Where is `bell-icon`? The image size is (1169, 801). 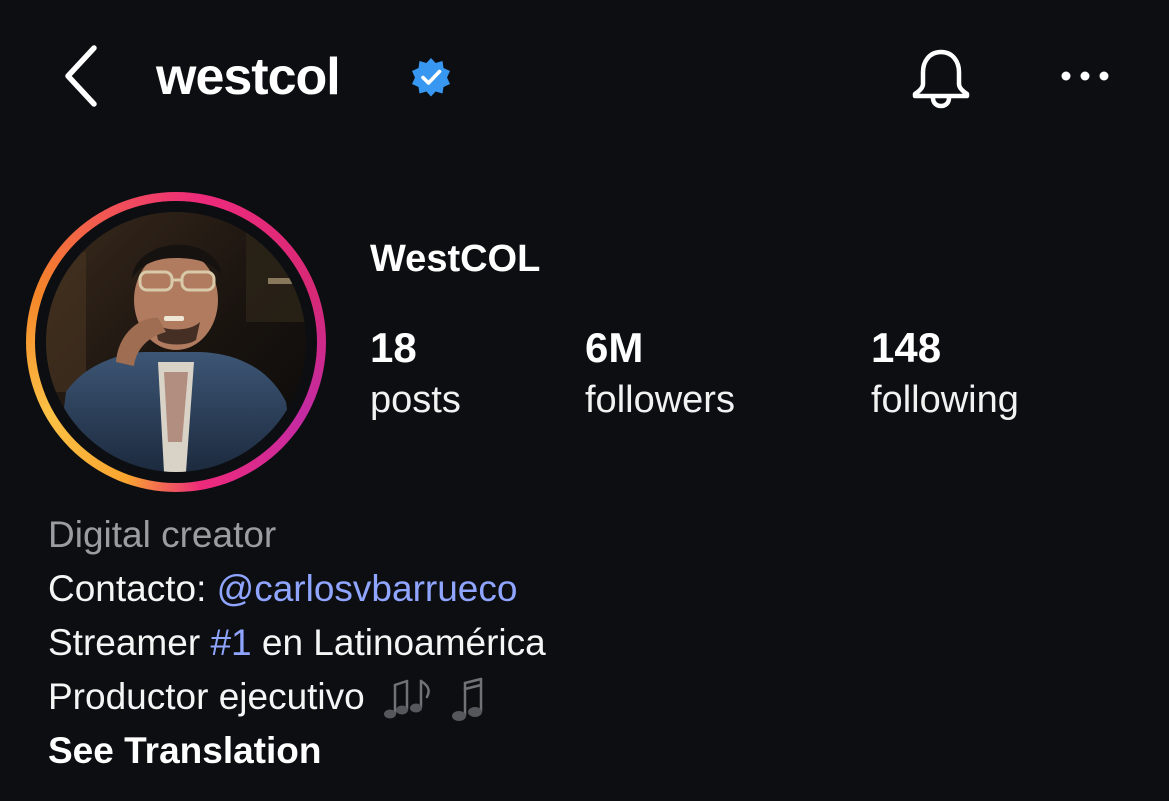
bell-icon is located at coordinates (941, 79).